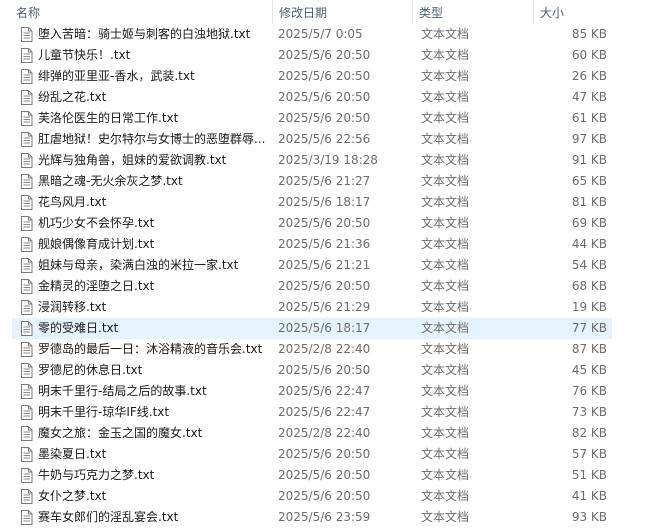 The width and height of the screenshot is (669, 532). Describe the element at coordinates (312, 118) in the screenshot. I see `file-row: 芙洛伦医生的日常工作.txt 2025/5/6 20:50 文本文档 61 KB` at that location.